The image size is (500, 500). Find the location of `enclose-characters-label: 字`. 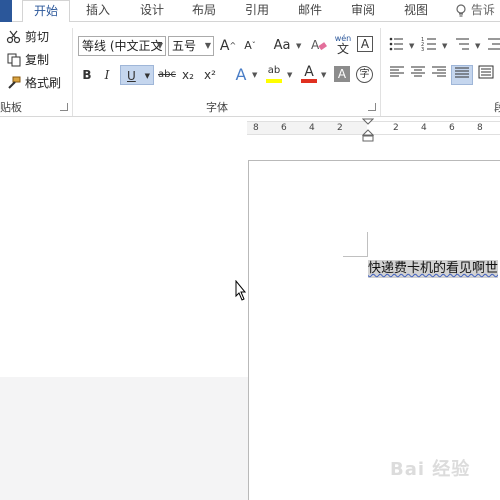

enclose-characters-label: 字 is located at coordinates (364, 74).